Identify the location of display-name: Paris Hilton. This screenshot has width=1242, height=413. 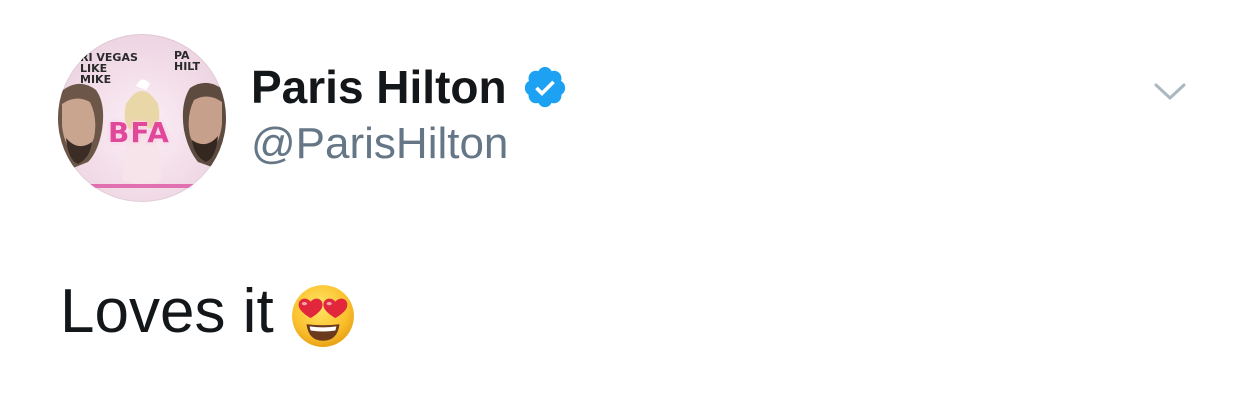
(379, 87).